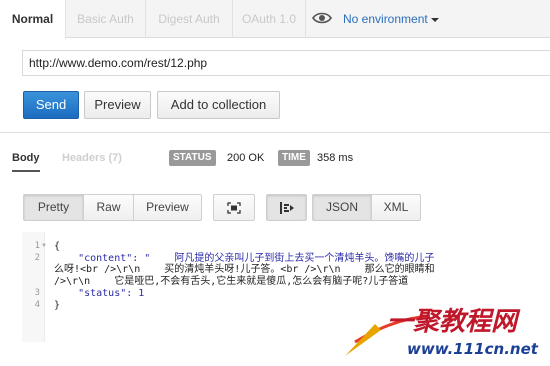  I want to click on time-value: 358 ms, so click(335, 158).